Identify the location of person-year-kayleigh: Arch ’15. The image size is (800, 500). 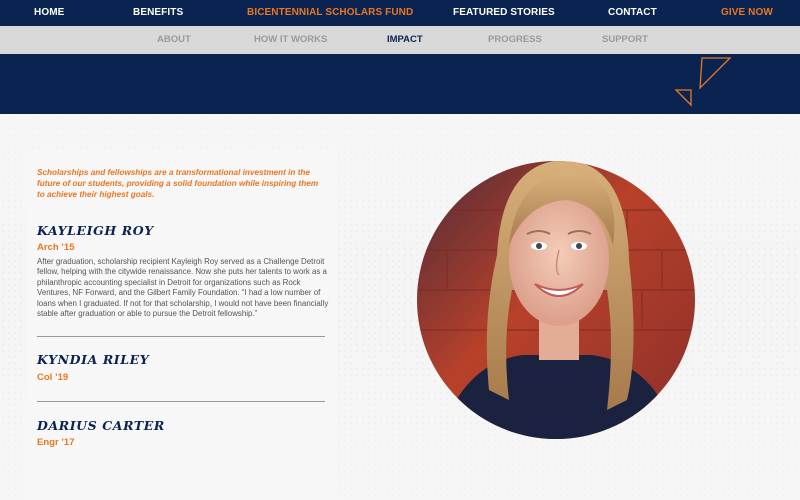
(56, 247).